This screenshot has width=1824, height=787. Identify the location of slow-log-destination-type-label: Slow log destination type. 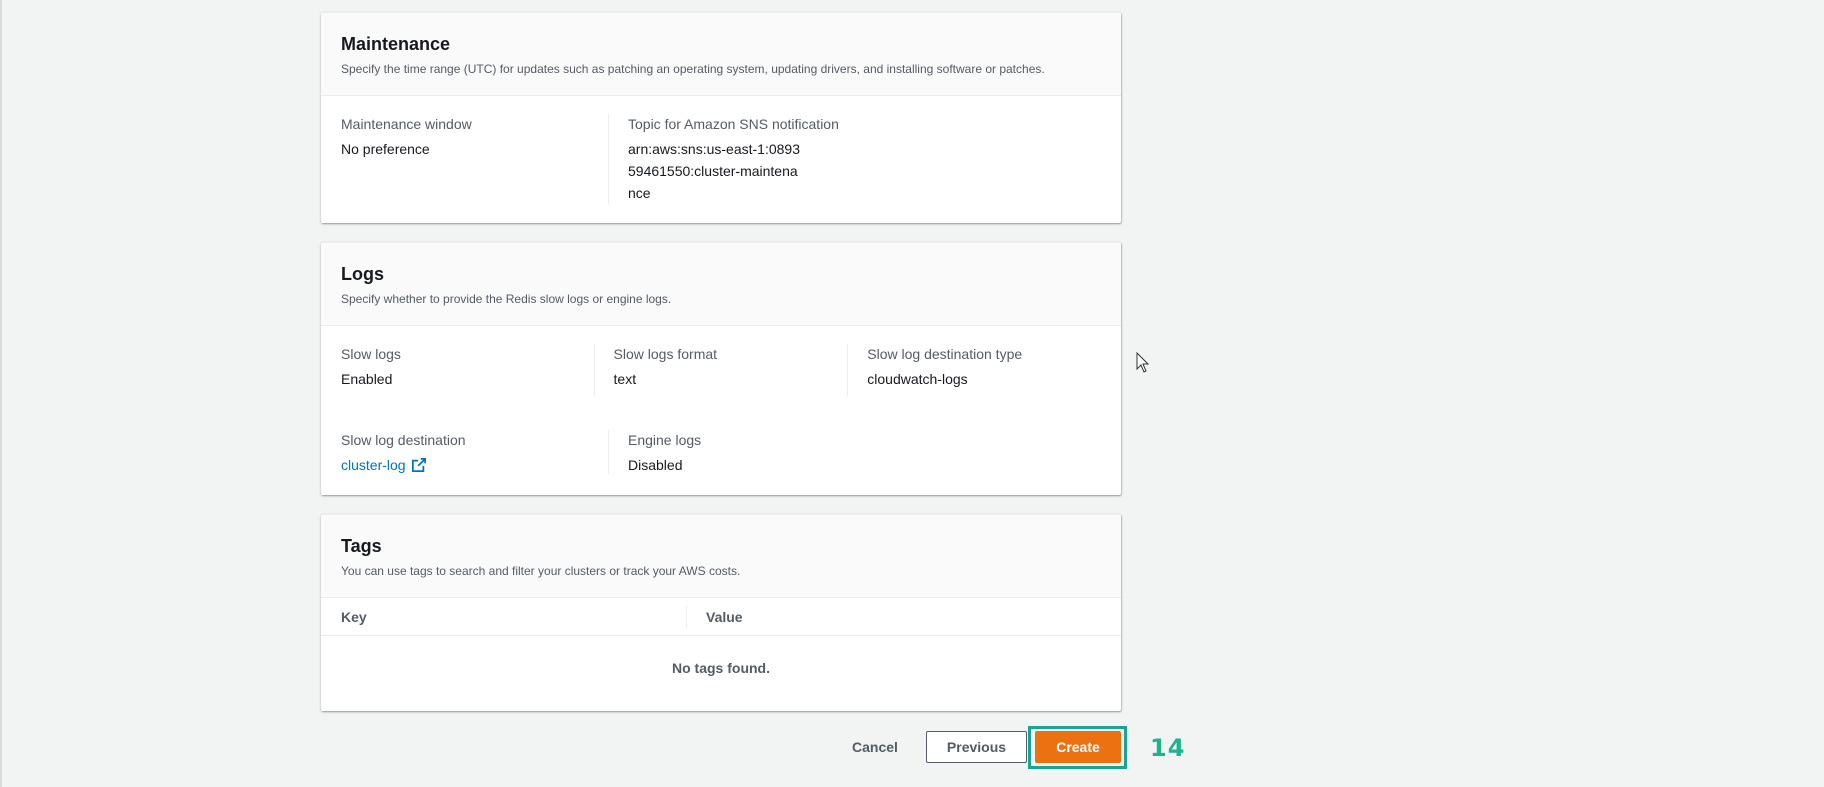
(945, 354).